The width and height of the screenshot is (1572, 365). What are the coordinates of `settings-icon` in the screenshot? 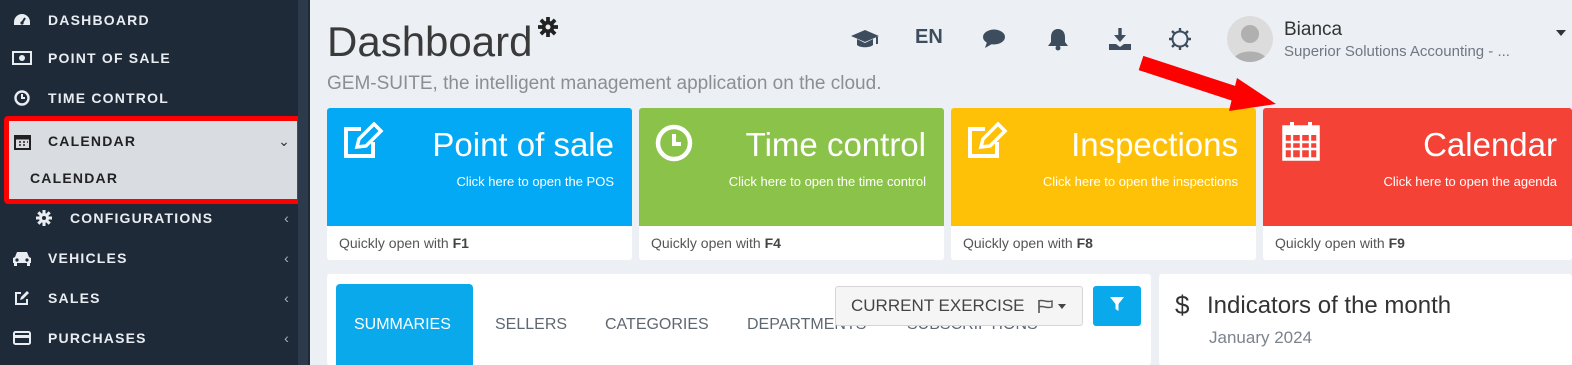 It's located at (1180, 39).